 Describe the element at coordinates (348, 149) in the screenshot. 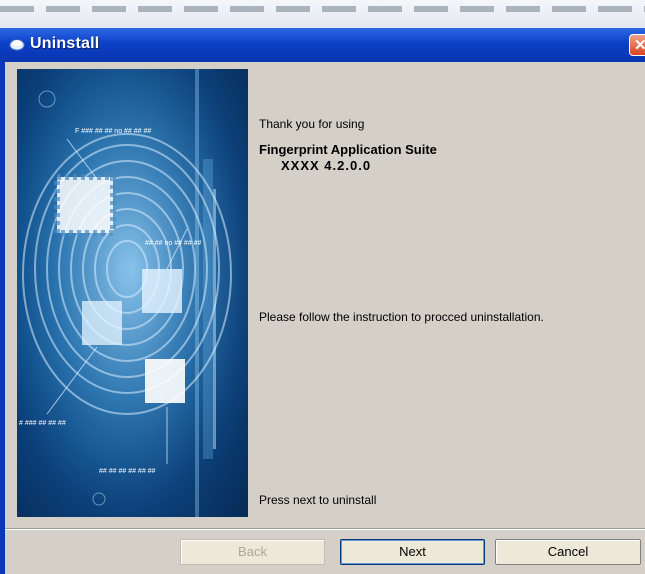

I see `product-name: Fingerprint Application Suite` at that location.